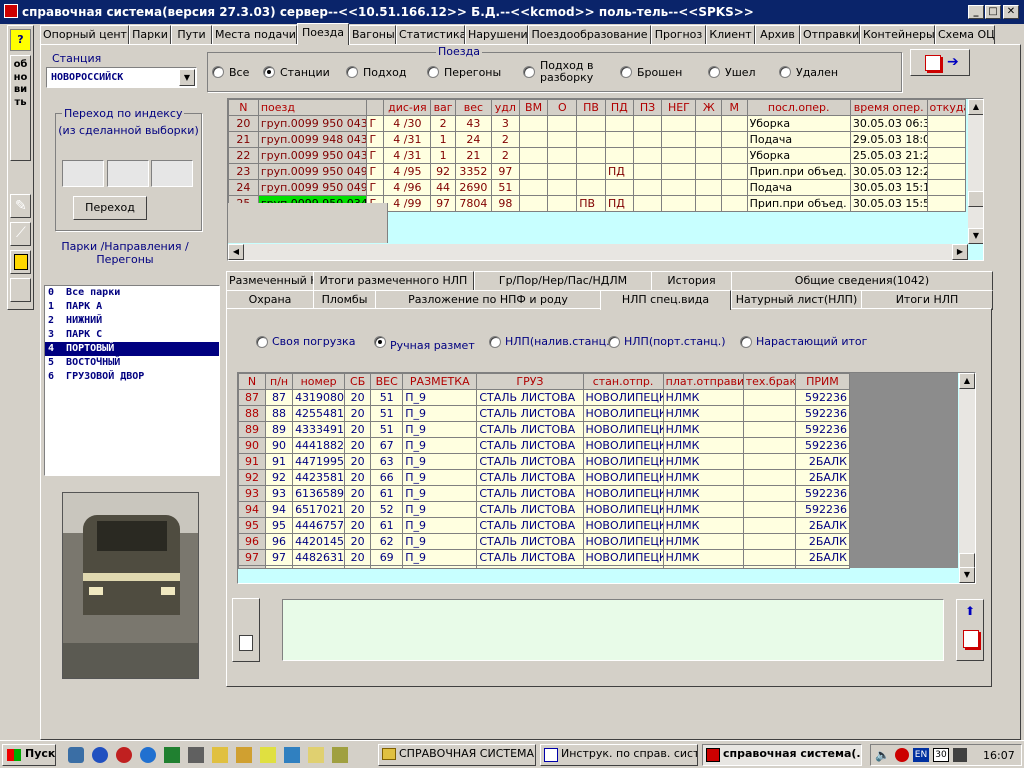  Describe the element at coordinates (882, 755) in the screenshot. I see `volume-icon: 🔈` at that location.